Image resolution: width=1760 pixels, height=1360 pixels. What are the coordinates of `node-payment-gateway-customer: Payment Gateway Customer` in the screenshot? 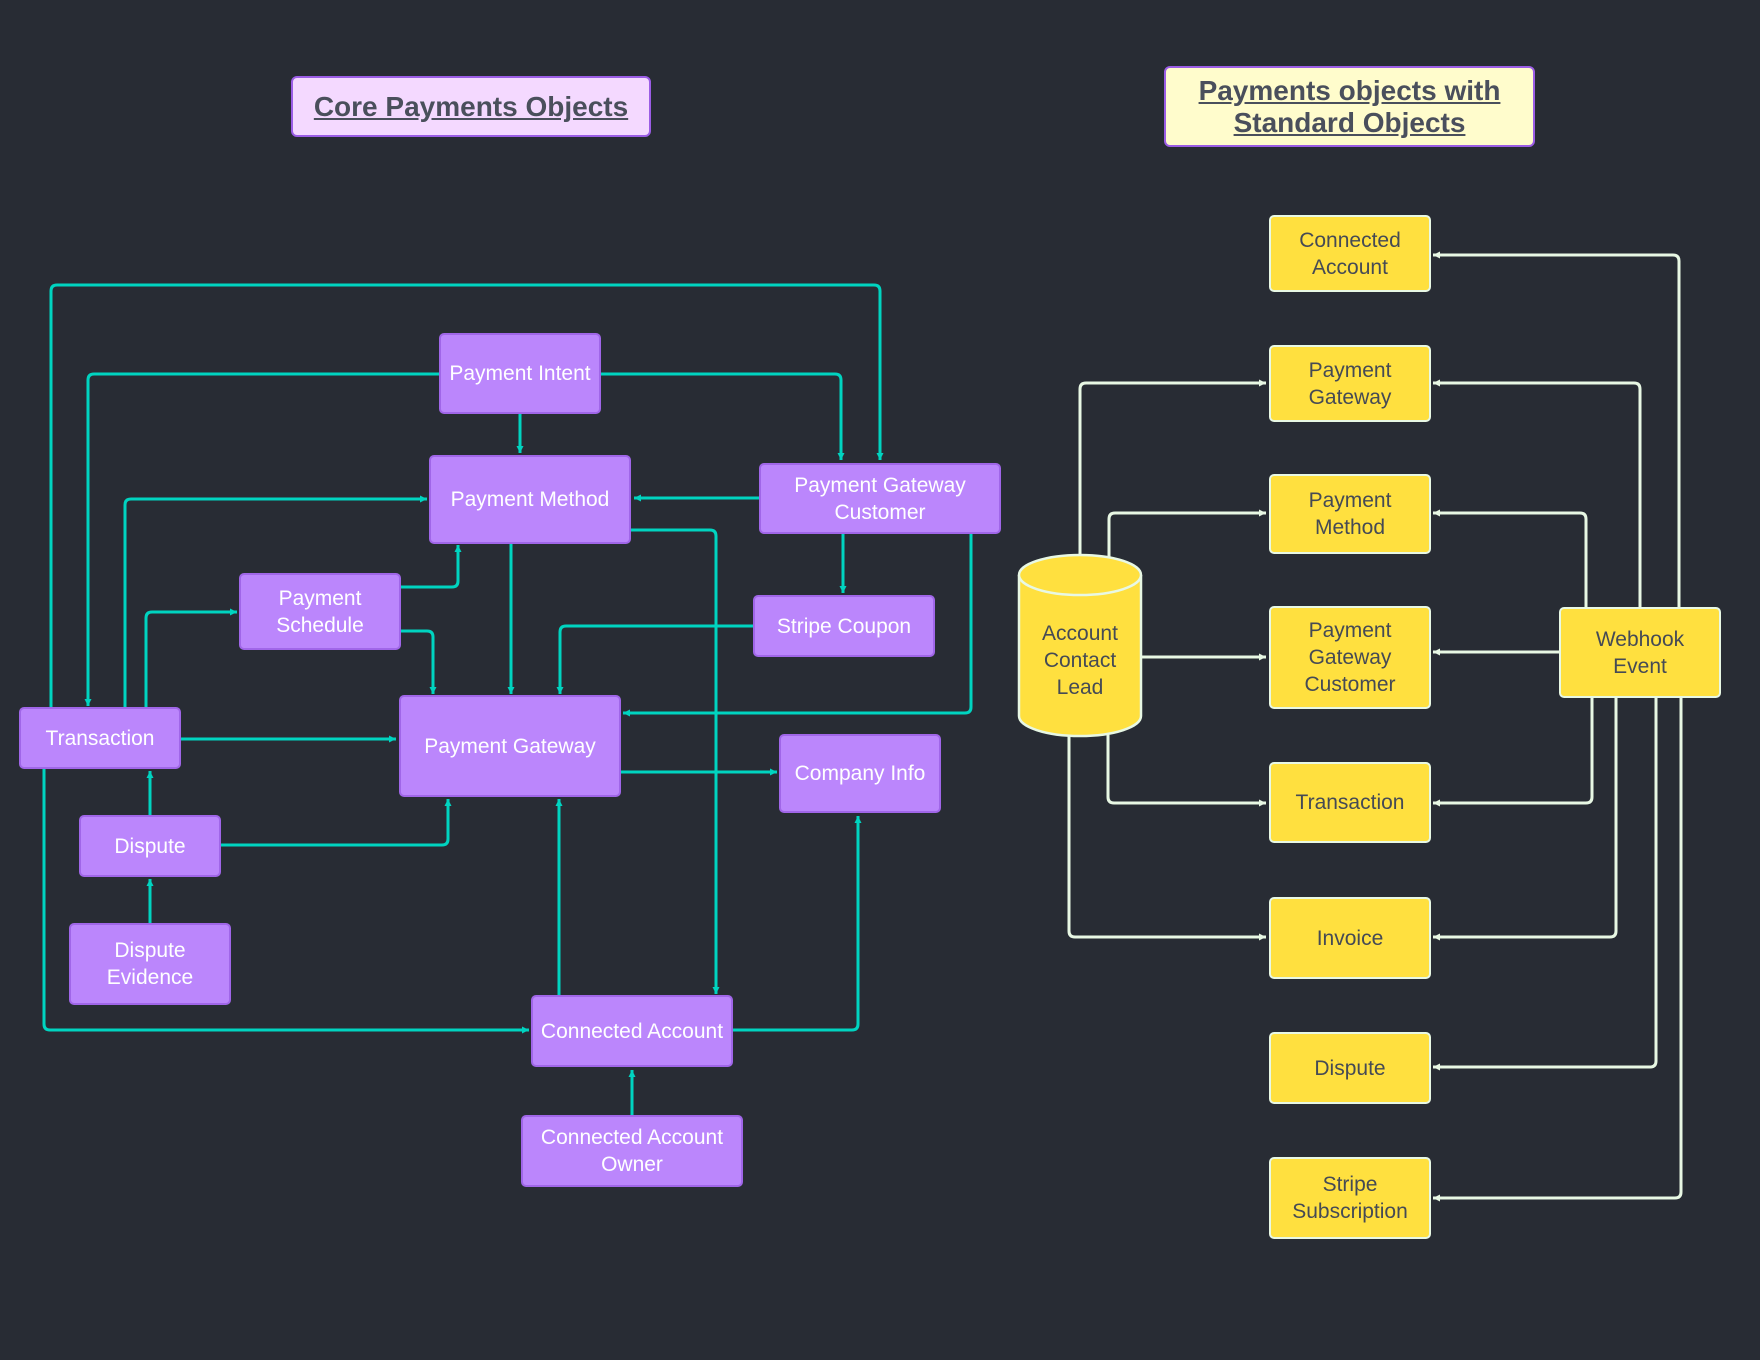 It's located at (880, 498).